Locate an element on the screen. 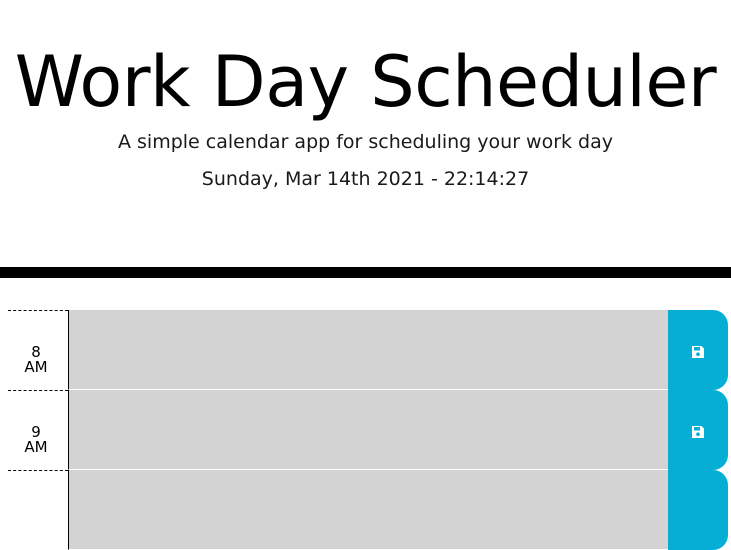  time-block-partial is located at coordinates (368, 510).